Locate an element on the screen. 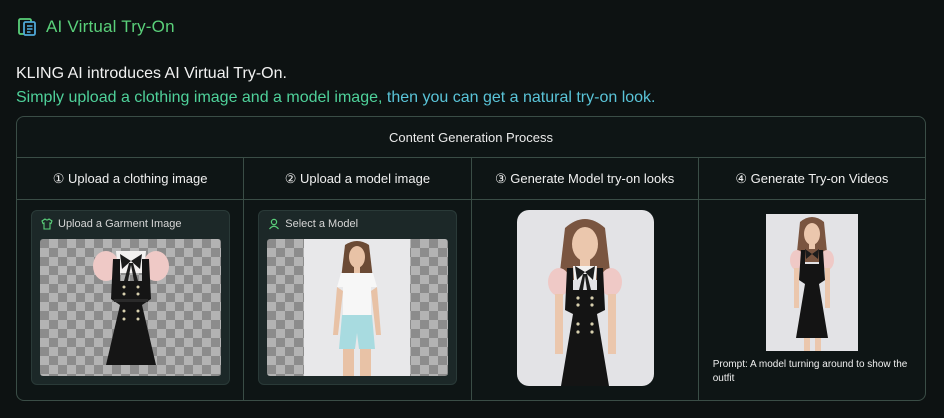 Image resolution: width=944 pixels, height=418 pixels. model-image is located at coordinates (358, 307).